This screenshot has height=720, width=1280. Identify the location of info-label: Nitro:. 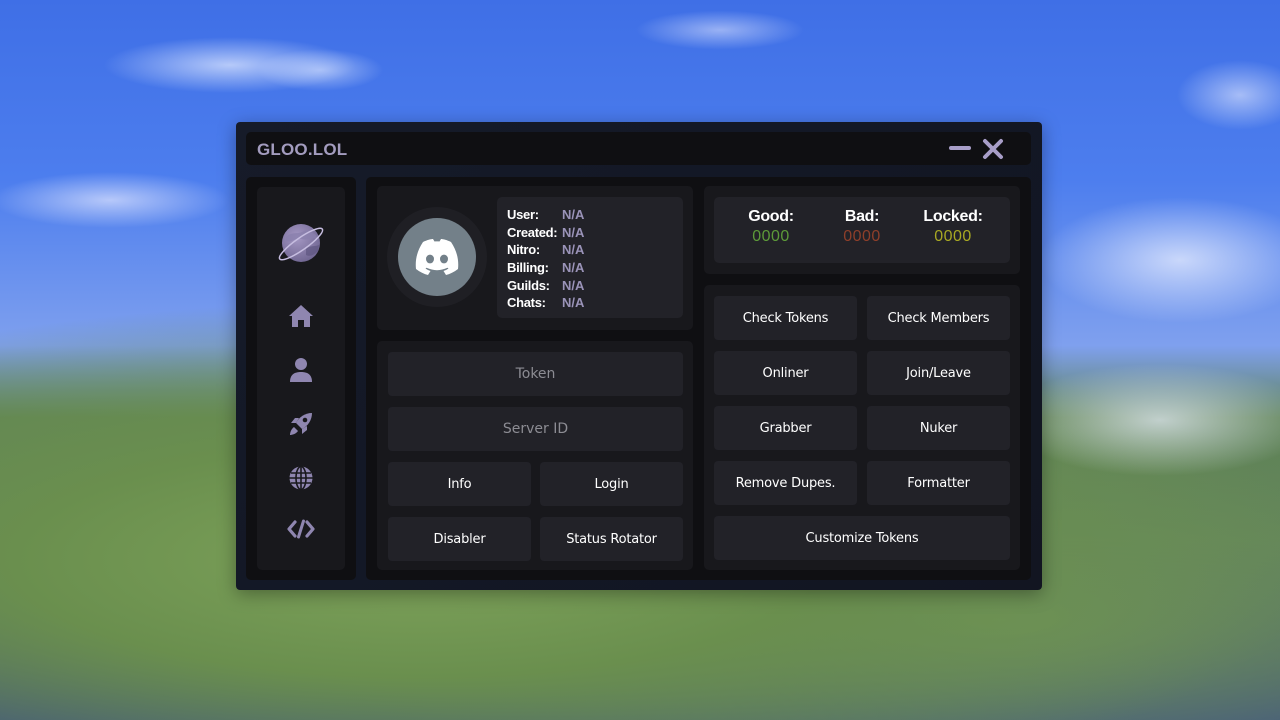
(523, 250).